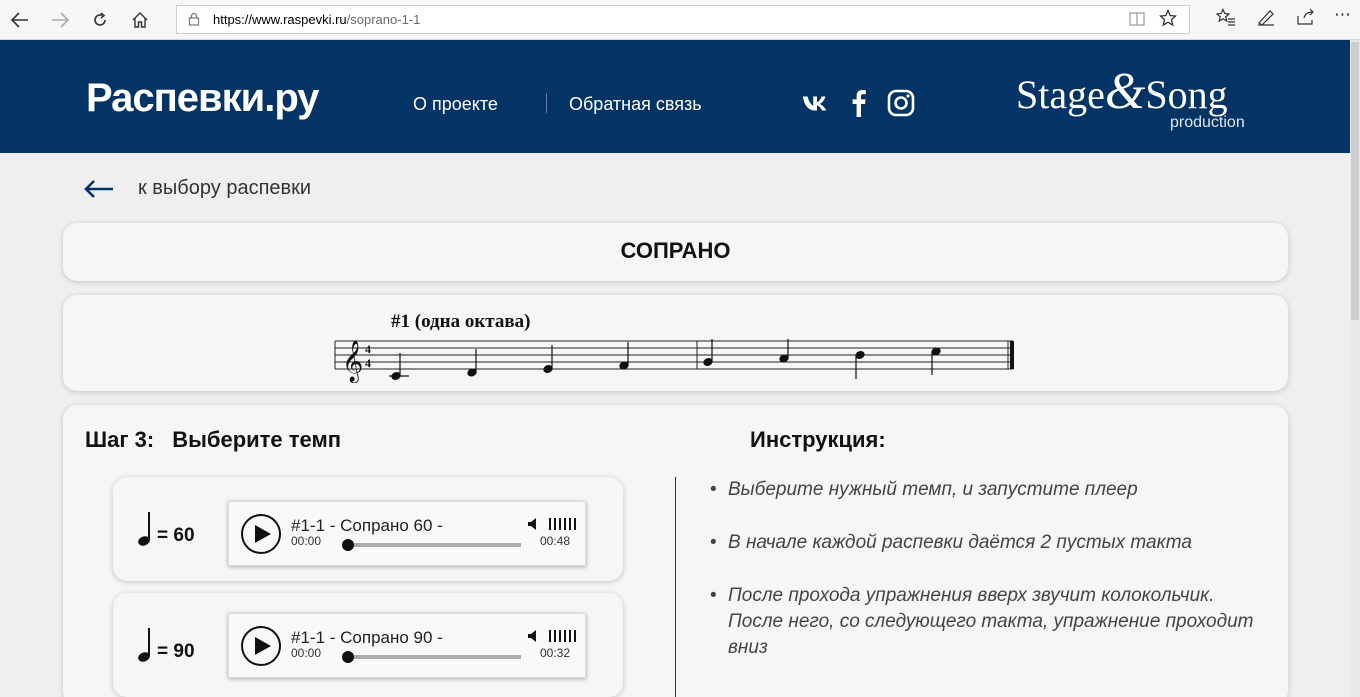  I want to click on tempo-label: = 90, so click(166, 645).